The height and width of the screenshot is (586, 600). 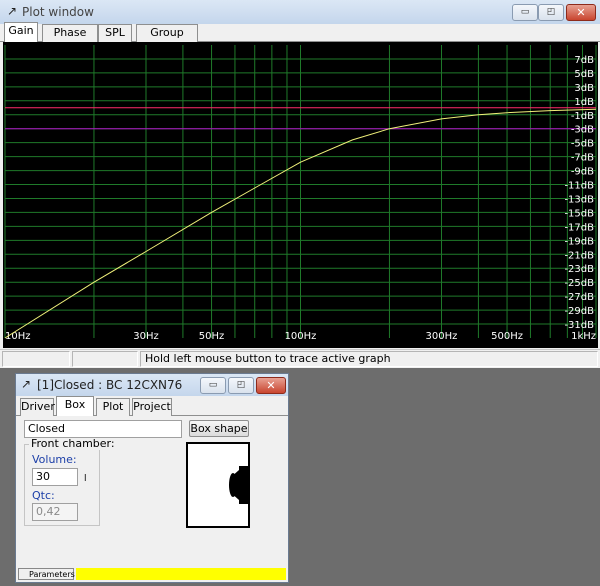 What do you see at coordinates (579, 199) in the screenshot?
I see `y-tick-label: -13dB` at bounding box center [579, 199].